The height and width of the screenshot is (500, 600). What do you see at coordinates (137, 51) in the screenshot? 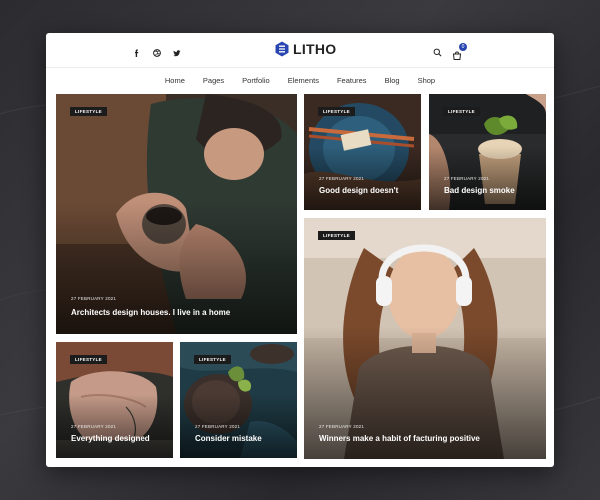
I see `facebook-icon` at bounding box center [137, 51].